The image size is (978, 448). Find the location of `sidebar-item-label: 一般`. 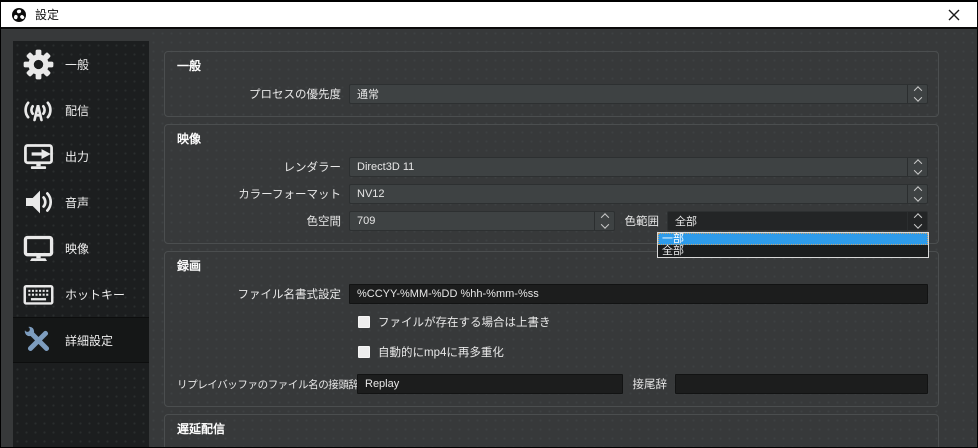

sidebar-item-label: 一般 is located at coordinates (77, 64).